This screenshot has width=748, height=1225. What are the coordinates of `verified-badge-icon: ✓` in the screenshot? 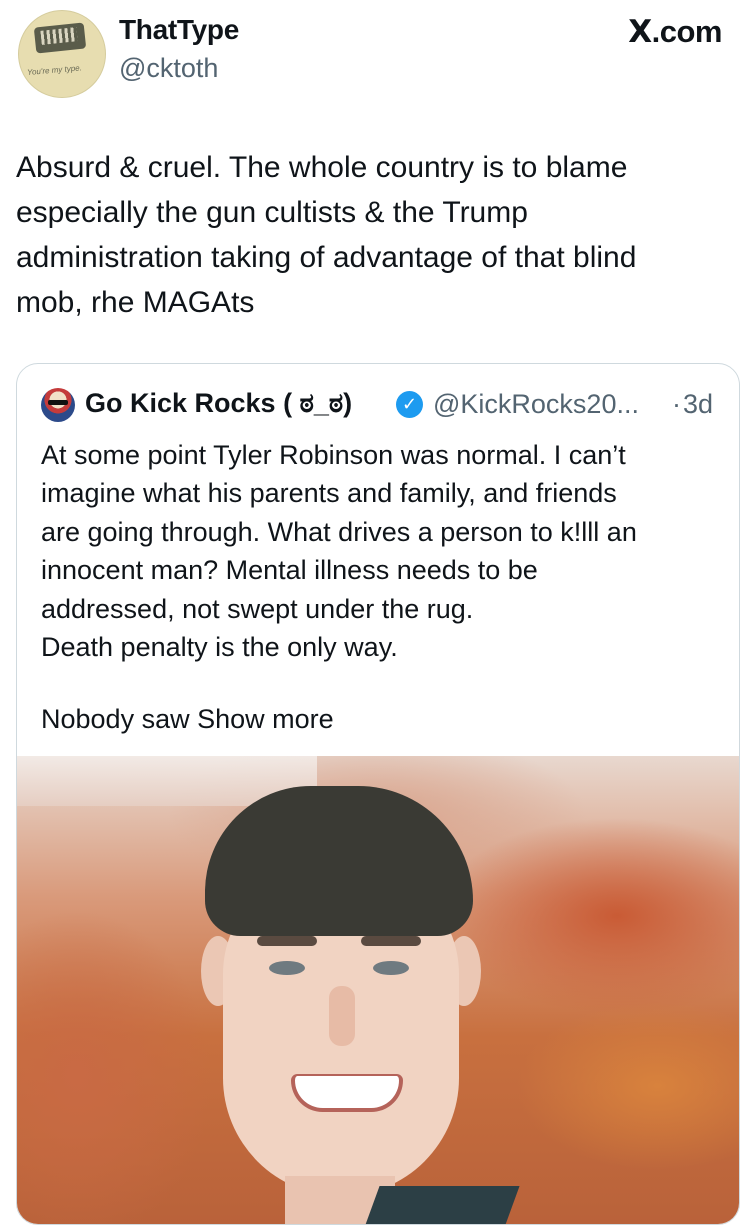 It's located at (409, 404).